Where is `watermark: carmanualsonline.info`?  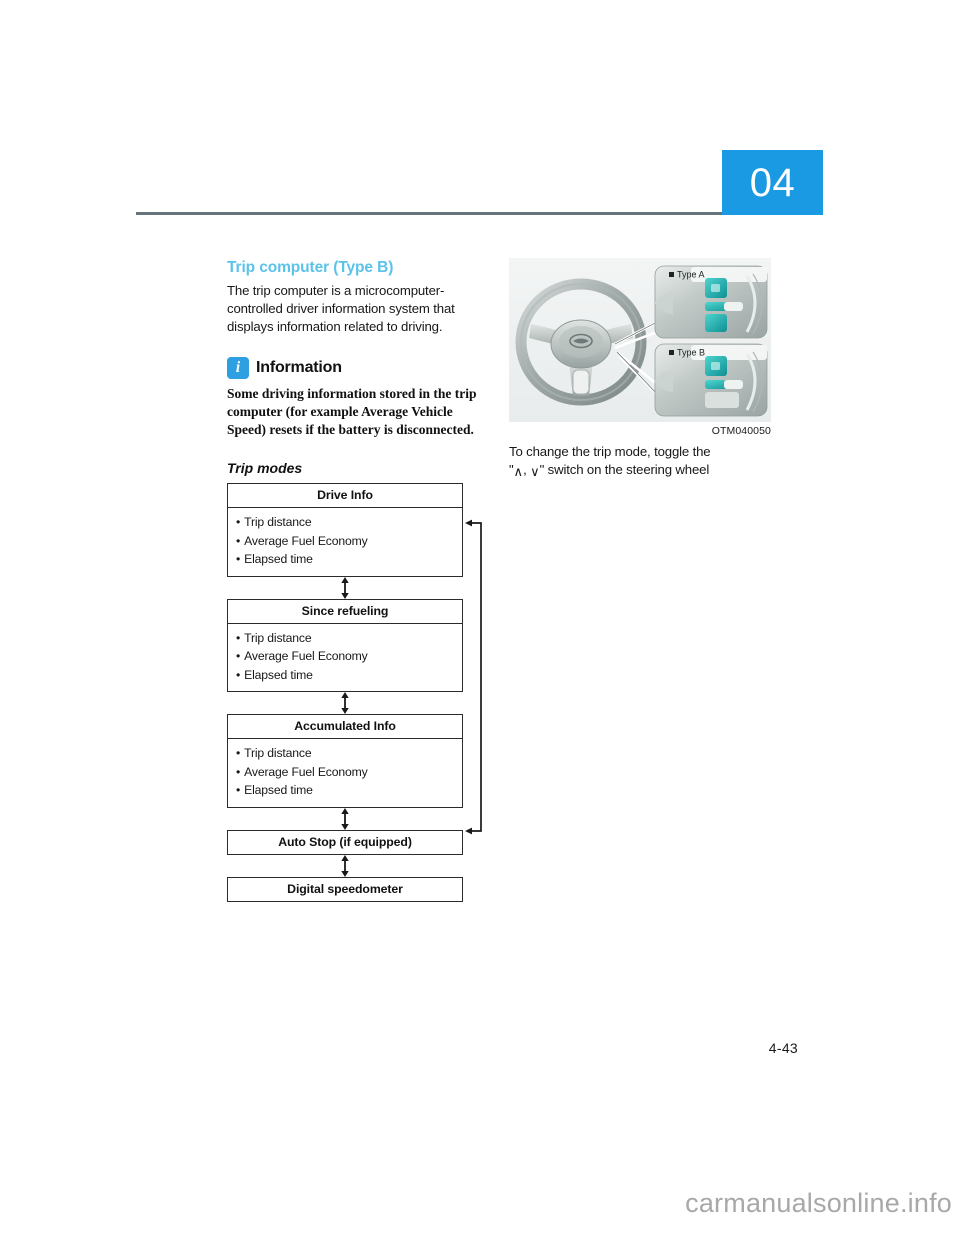 watermark: carmanualsonline.info is located at coordinates (818, 1203).